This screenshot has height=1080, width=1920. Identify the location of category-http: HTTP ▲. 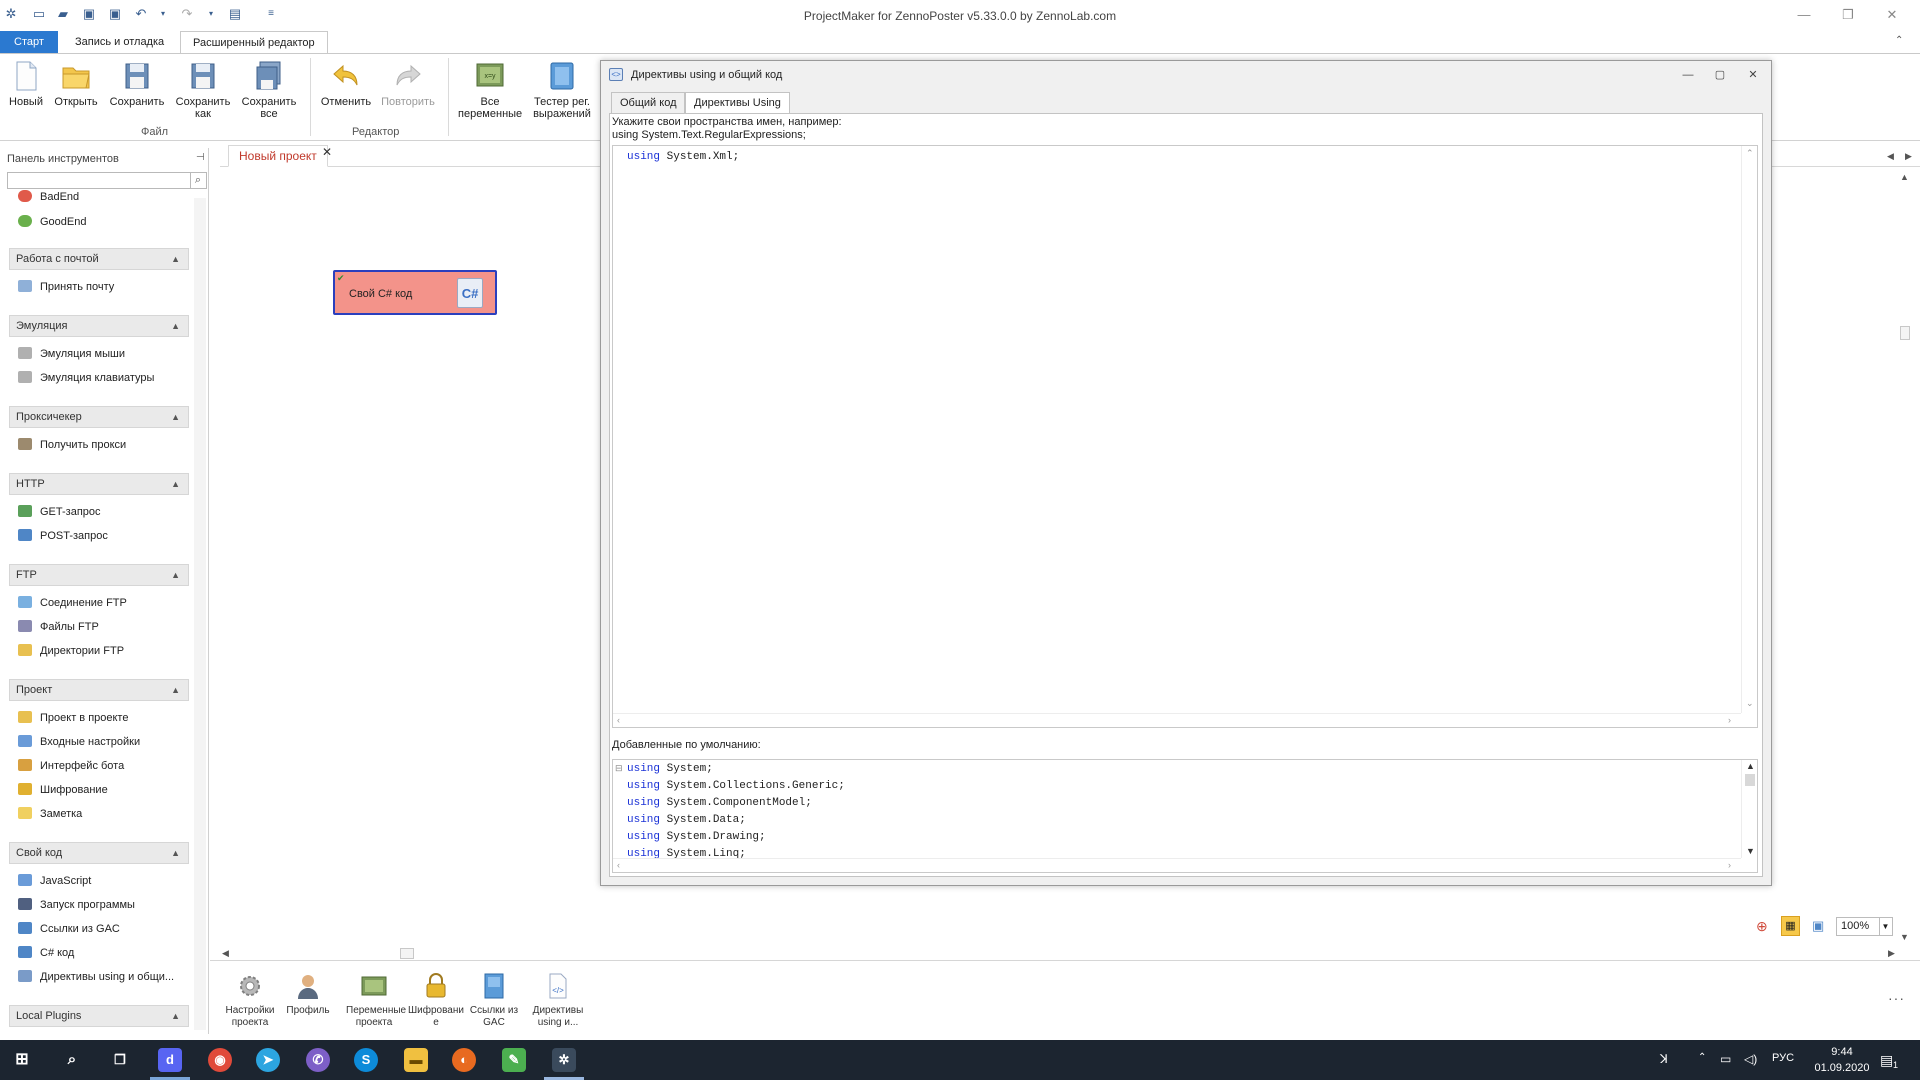
(99, 484).